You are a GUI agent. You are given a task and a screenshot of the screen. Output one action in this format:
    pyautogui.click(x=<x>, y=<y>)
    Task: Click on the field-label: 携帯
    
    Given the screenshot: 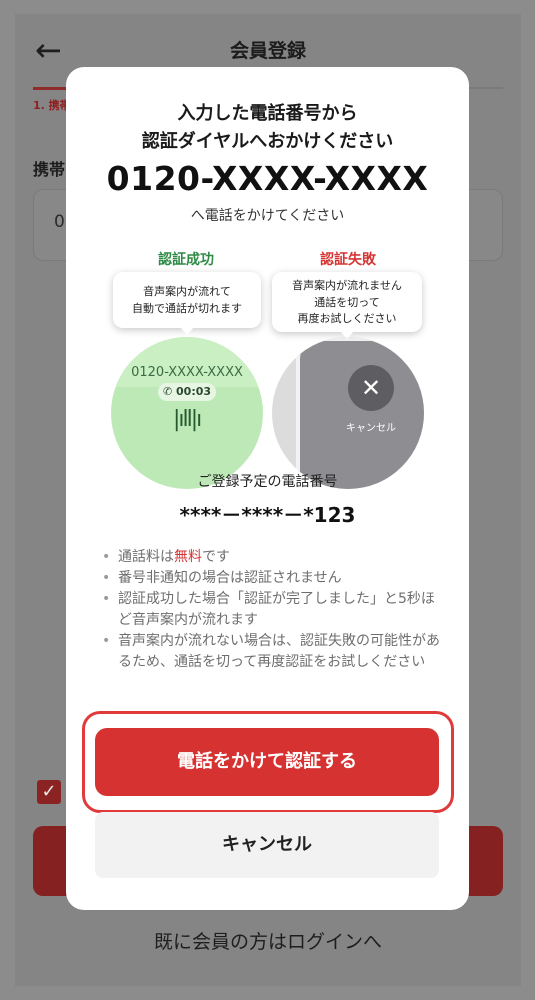 What is the action you would take?
    pyautogui.click(x=49, y=169)
    